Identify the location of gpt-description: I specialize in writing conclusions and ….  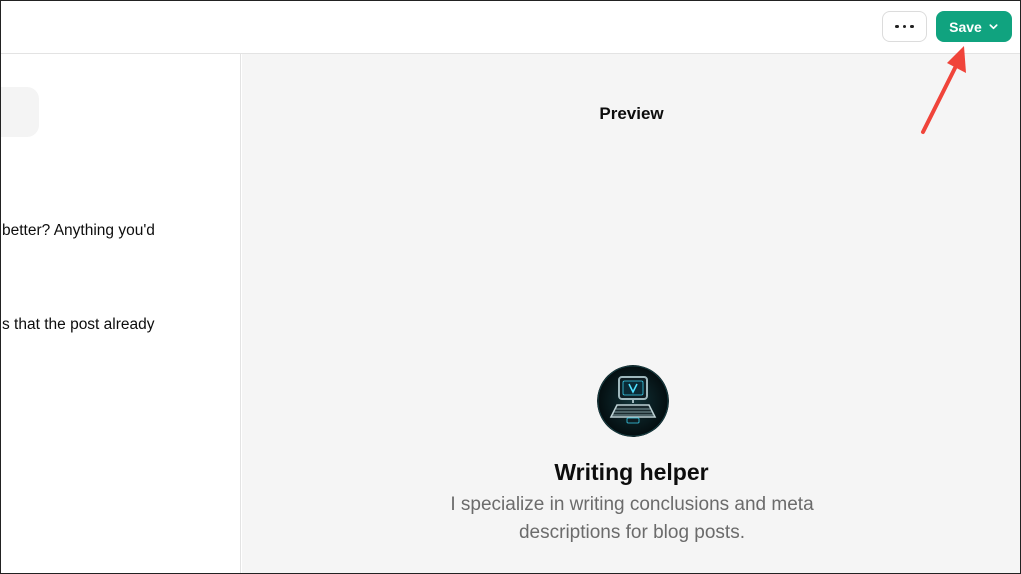
(632, 518).